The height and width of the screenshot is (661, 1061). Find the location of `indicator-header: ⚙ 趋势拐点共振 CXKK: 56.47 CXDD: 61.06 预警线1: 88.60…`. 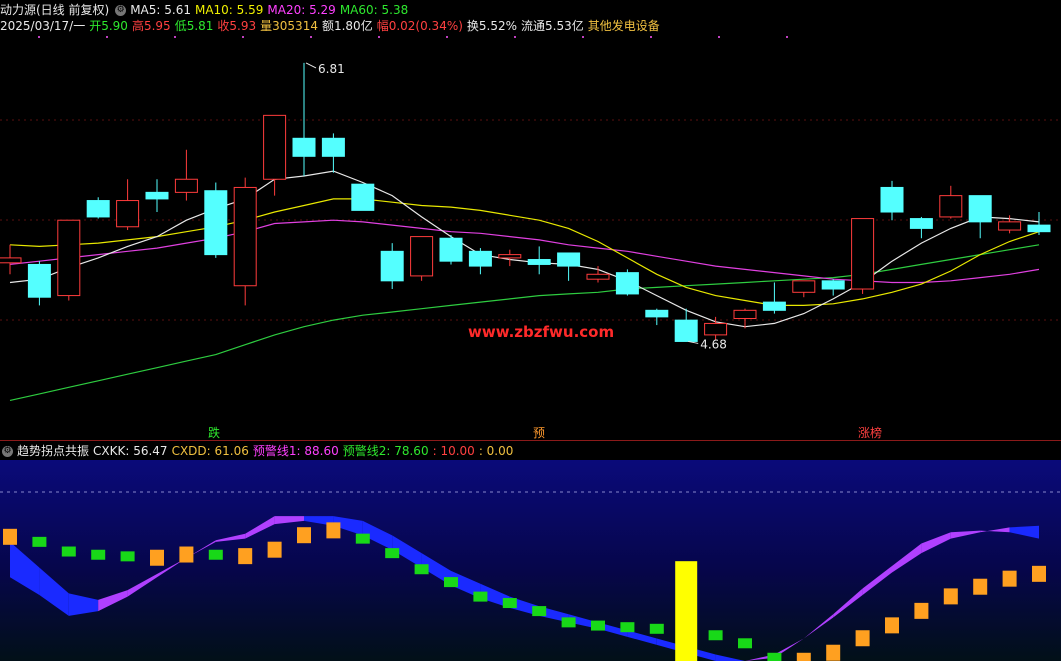

indicator-header: ⚙ 趋势拐点共振 CXKK: 56.47 CXDD: 61.06 预警线1: 88.60… is located at coordinates (258, 450).